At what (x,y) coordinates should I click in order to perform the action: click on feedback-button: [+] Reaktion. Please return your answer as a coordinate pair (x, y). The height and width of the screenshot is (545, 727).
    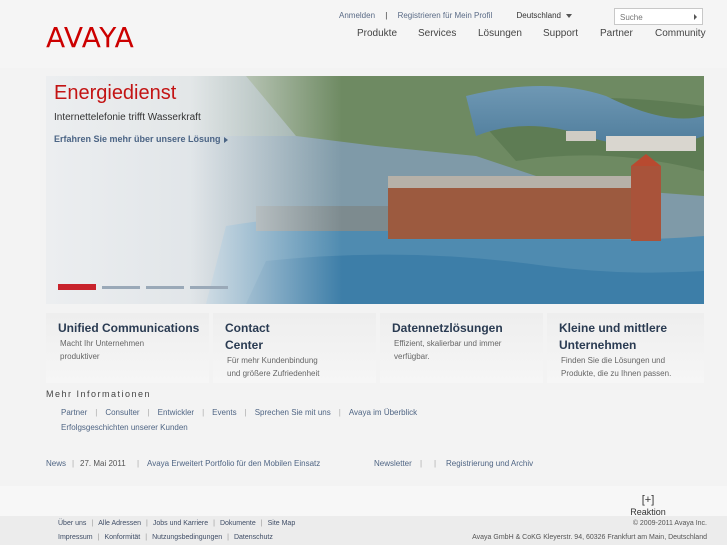
    Looking at the image, I should click on (648, 505).